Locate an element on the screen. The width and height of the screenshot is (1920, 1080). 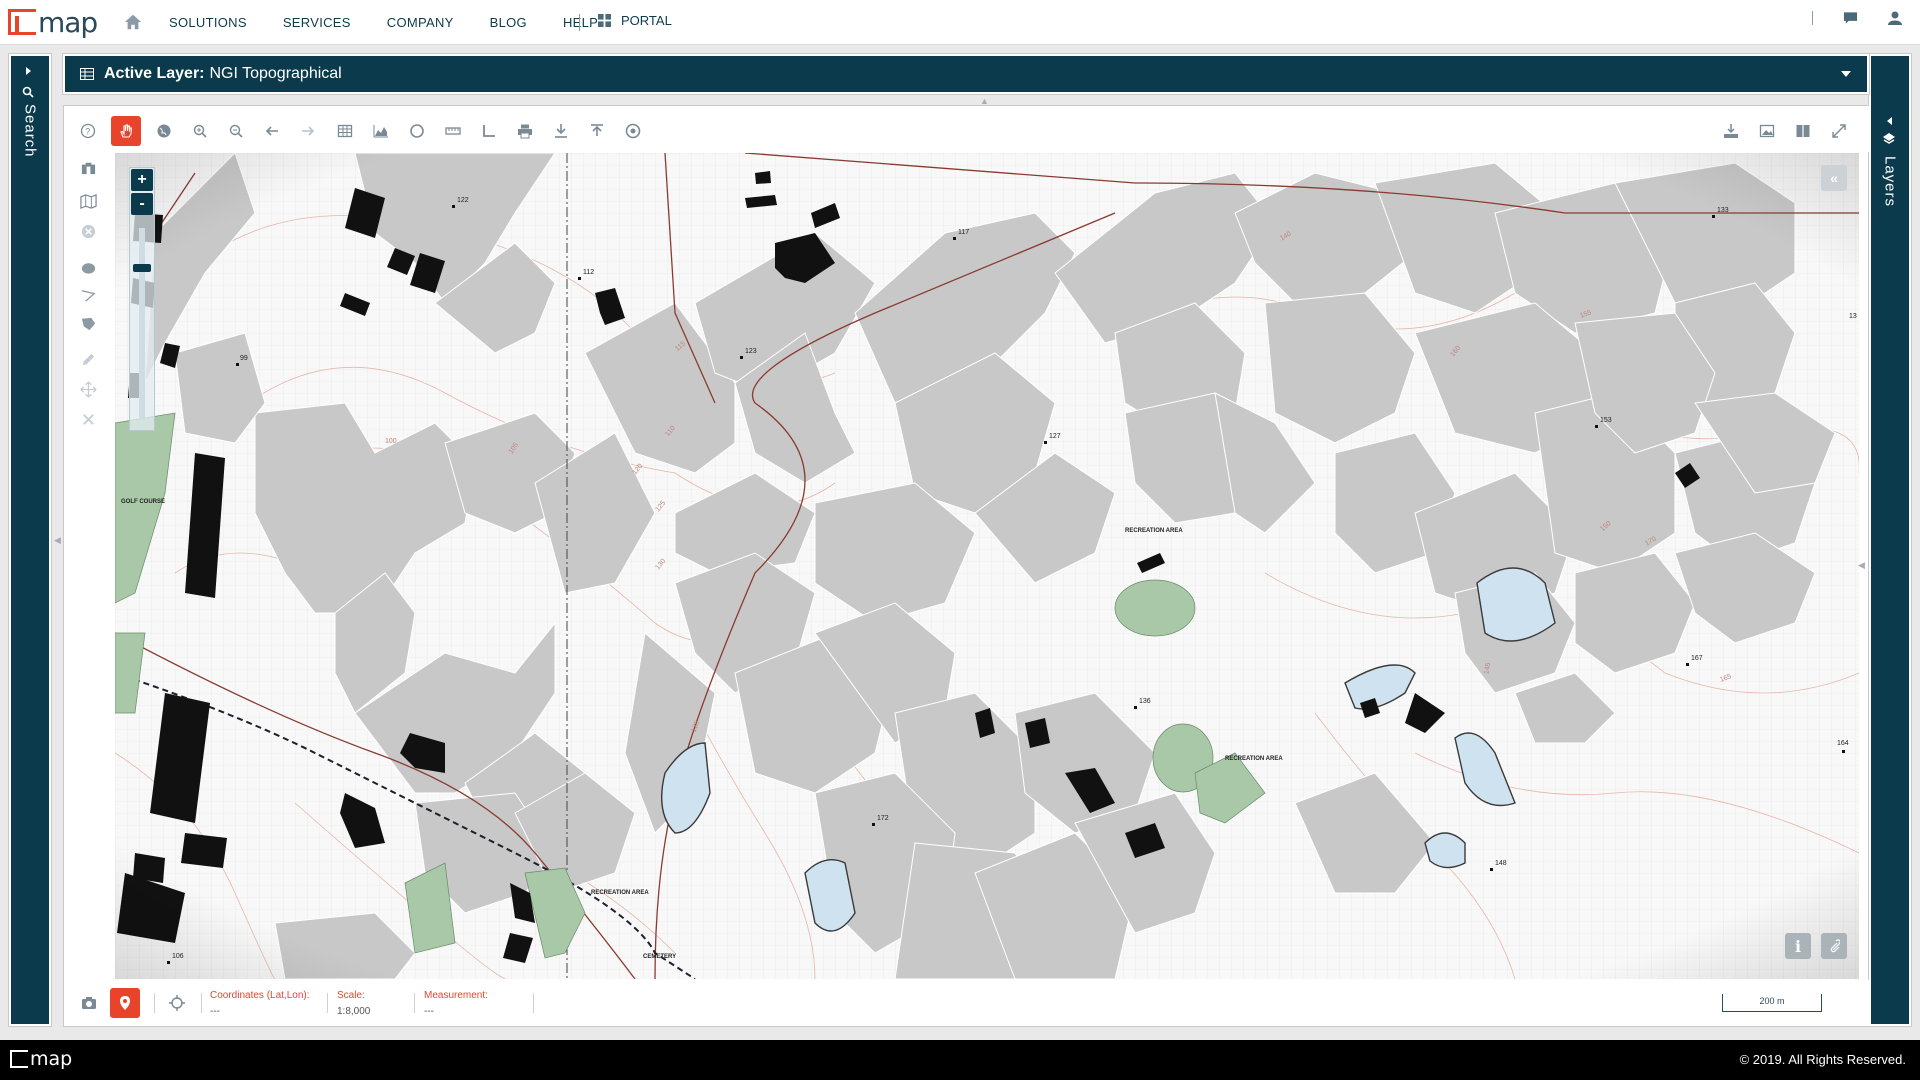
scale-label: Scale: is located at coordinates (351, 995).